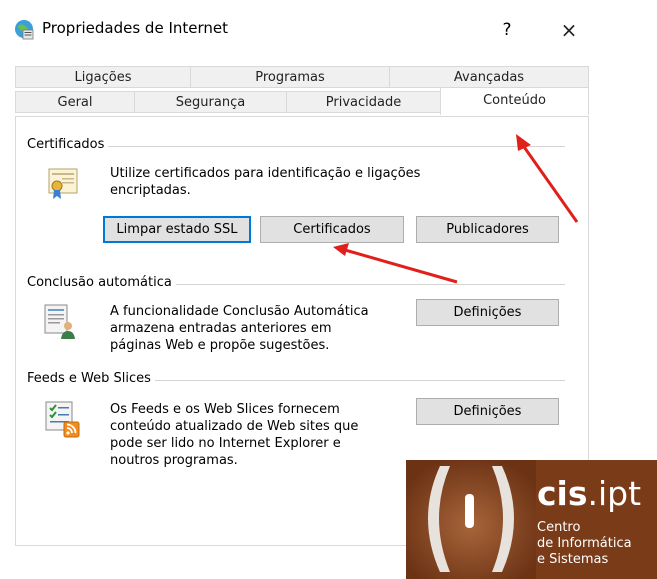  I want to click on logo-mark, so click(471, 519).